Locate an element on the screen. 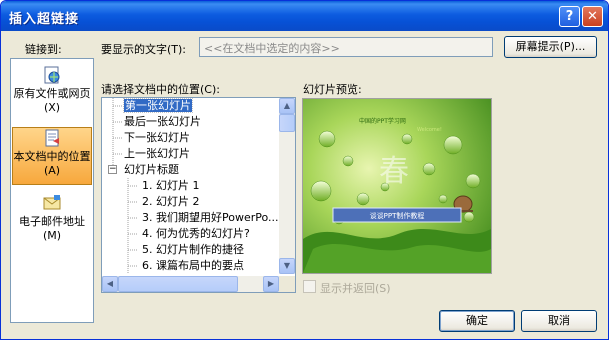  tree-item: 下一张幻灯片 is located at coordinates (157, 138).